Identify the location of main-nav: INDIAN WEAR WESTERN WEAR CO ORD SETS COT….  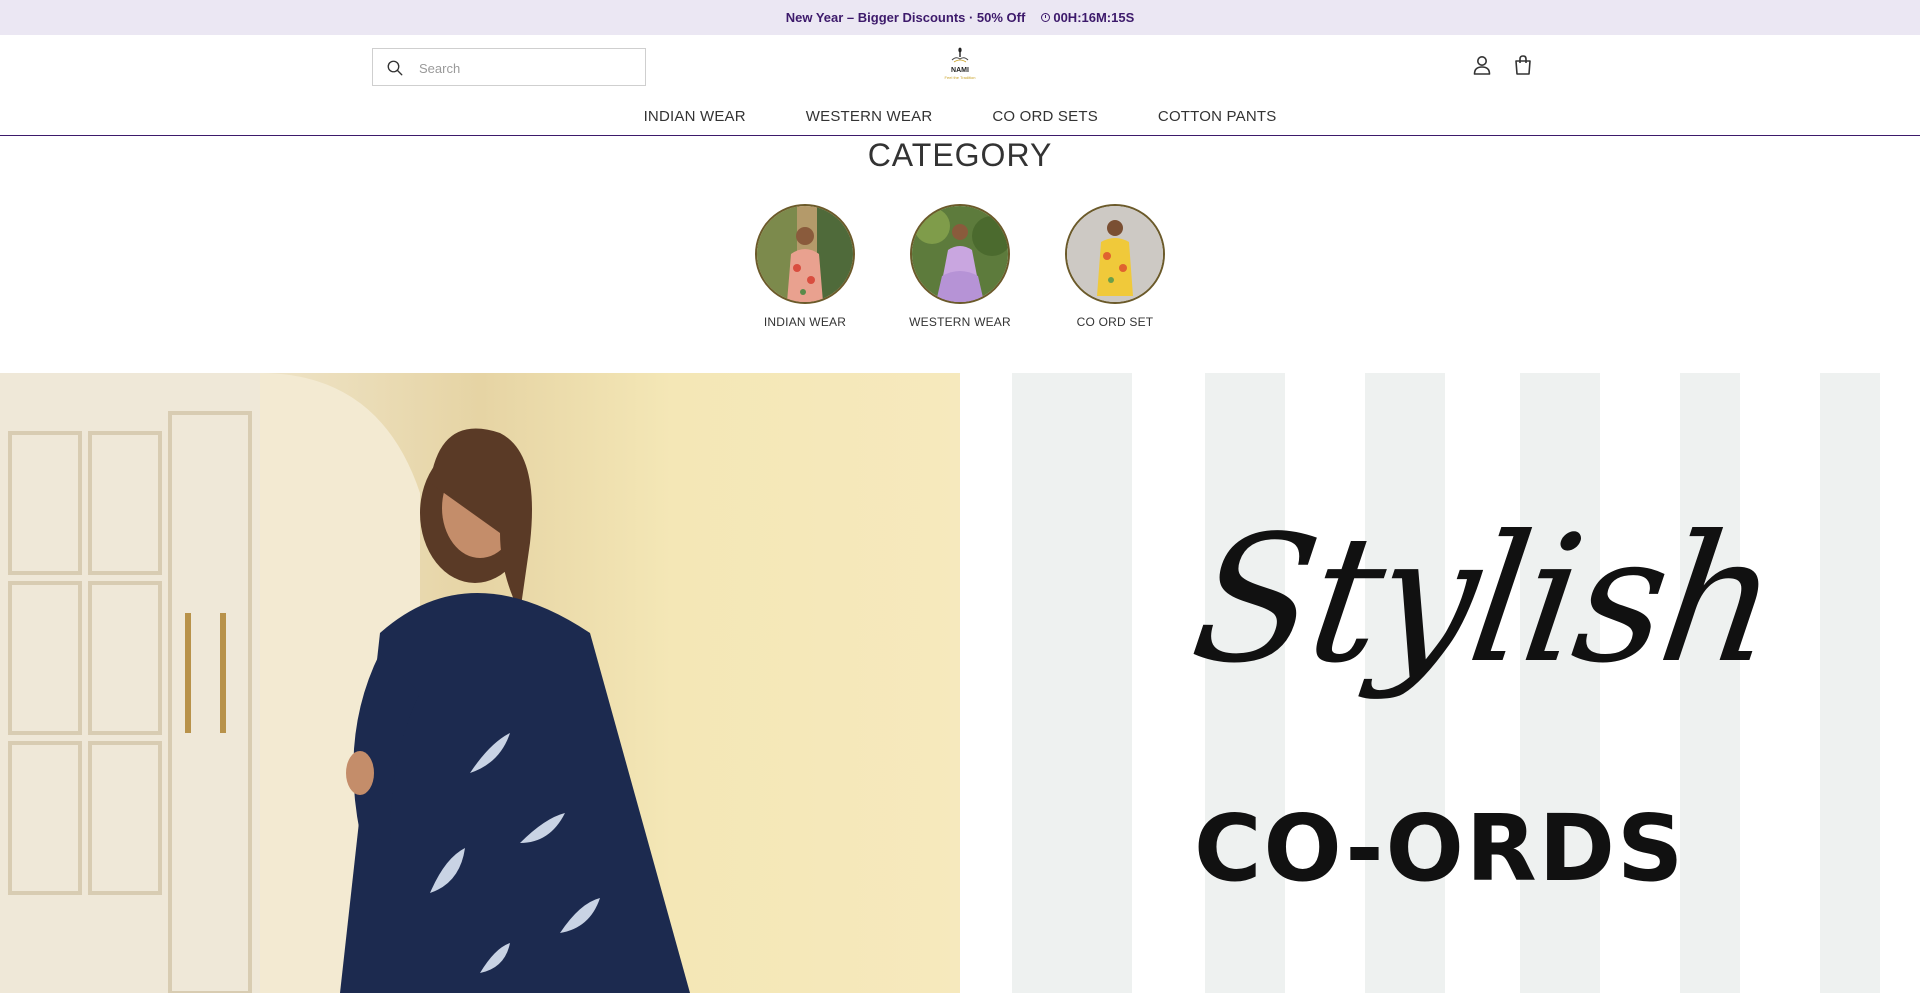
(960, 117).